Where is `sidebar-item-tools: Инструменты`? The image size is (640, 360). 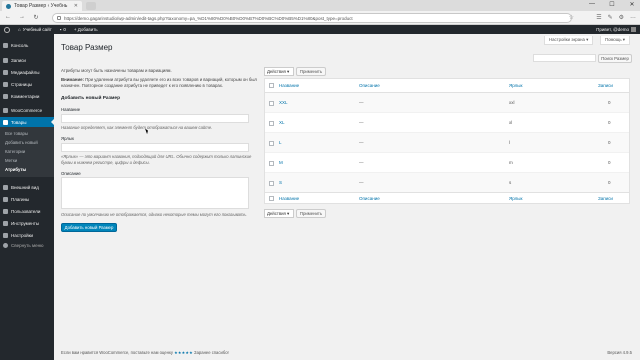 sidebar-item-tools: Инструменты is located at coordinates (27, 223).